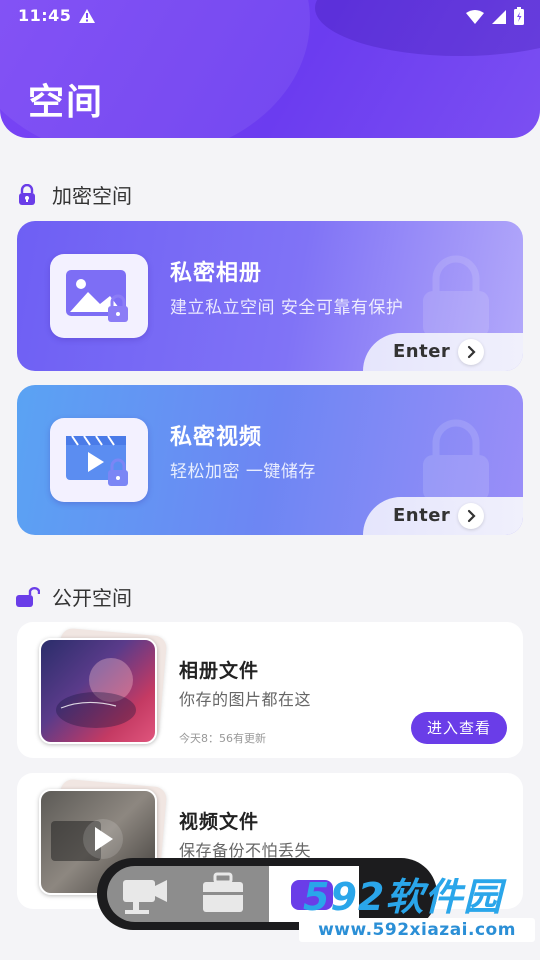 This screenshot has height=960, width=540. Describe the element at coordinates (270, 69) in the screenshot. I see `header: 11:45 空间` at that location.